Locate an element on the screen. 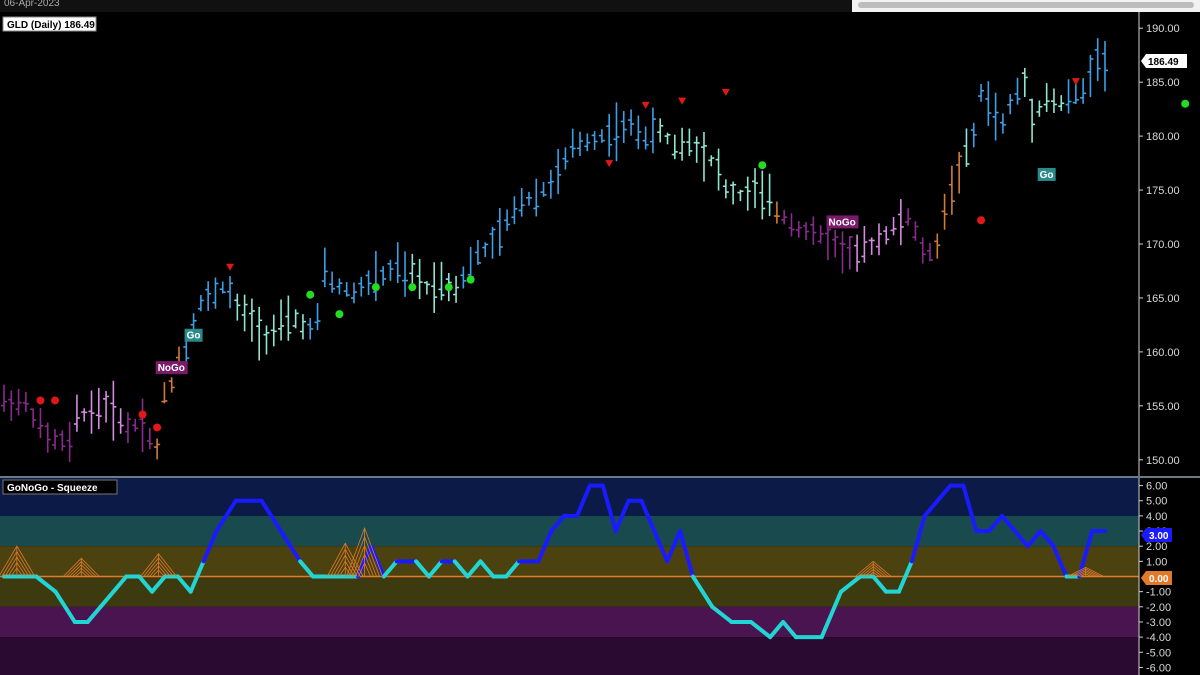 This screenshot has height=675, width=1200. price-title: GLD (Daily) 186.49 is located at coordinates (51, 25).